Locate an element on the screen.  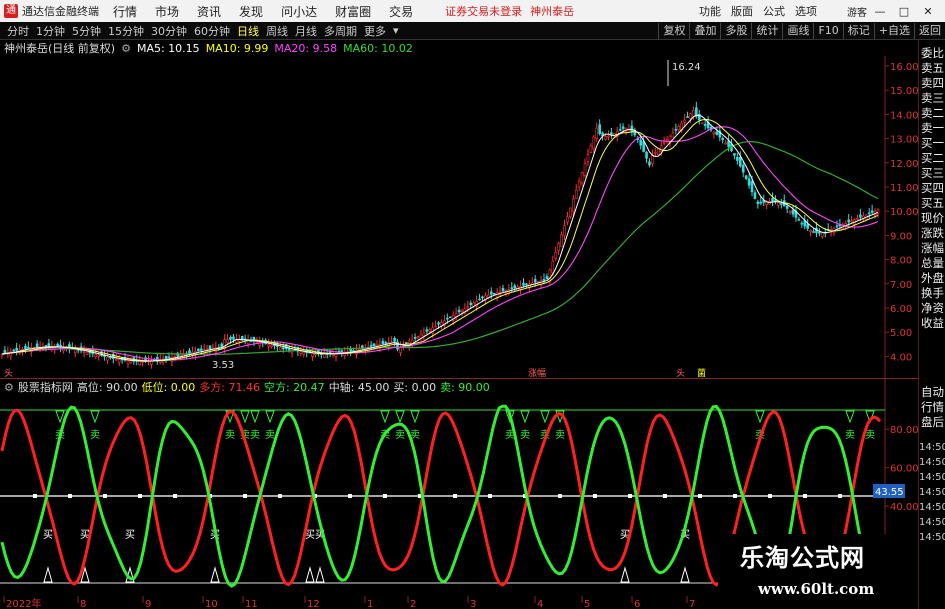
price-tick: 14.00 is located at coordinates (904, 115).